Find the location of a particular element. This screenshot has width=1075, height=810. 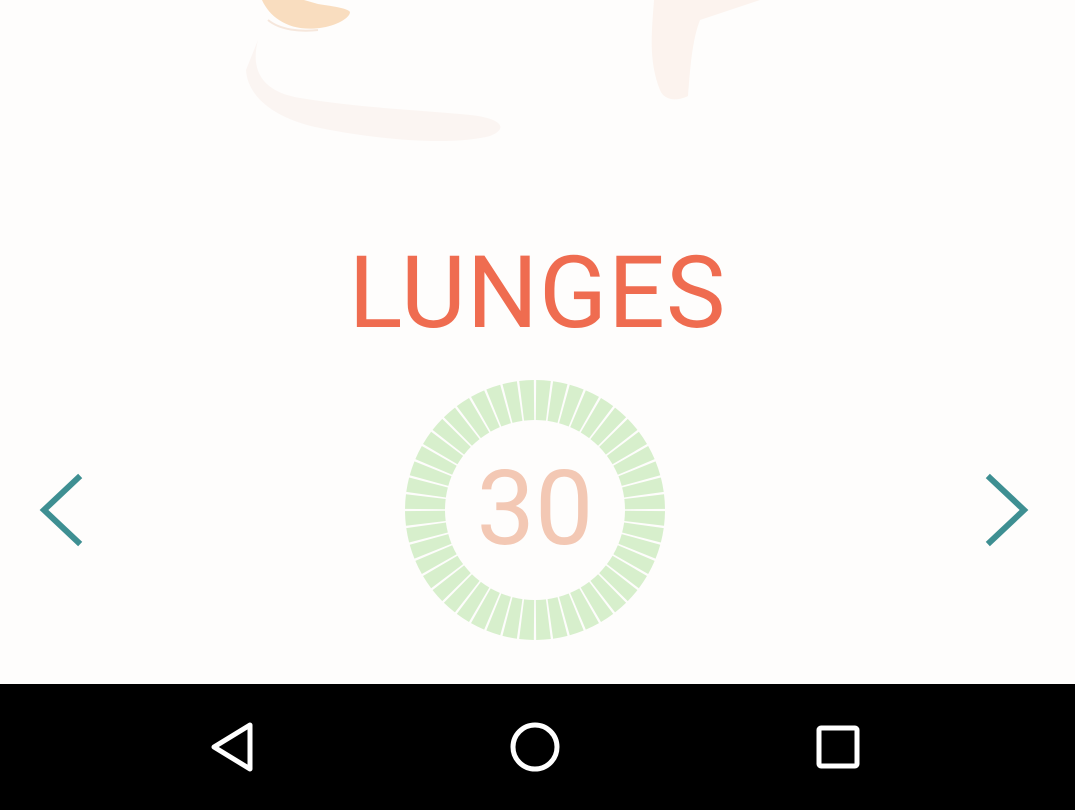

exercise-illustration is located at coordinates (503, 71).